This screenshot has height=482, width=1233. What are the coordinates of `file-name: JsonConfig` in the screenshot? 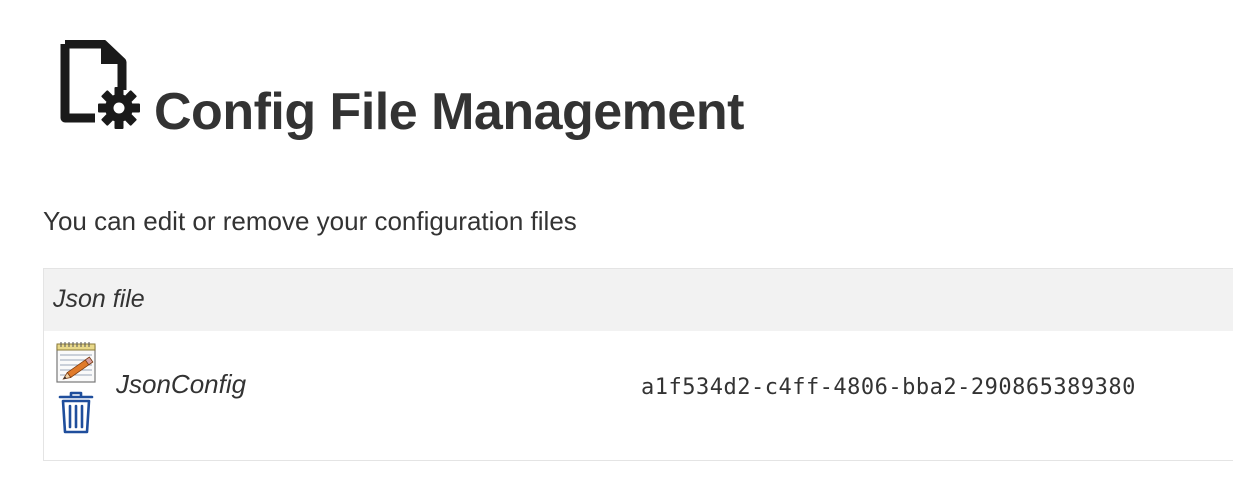 It's located at (181, 384).